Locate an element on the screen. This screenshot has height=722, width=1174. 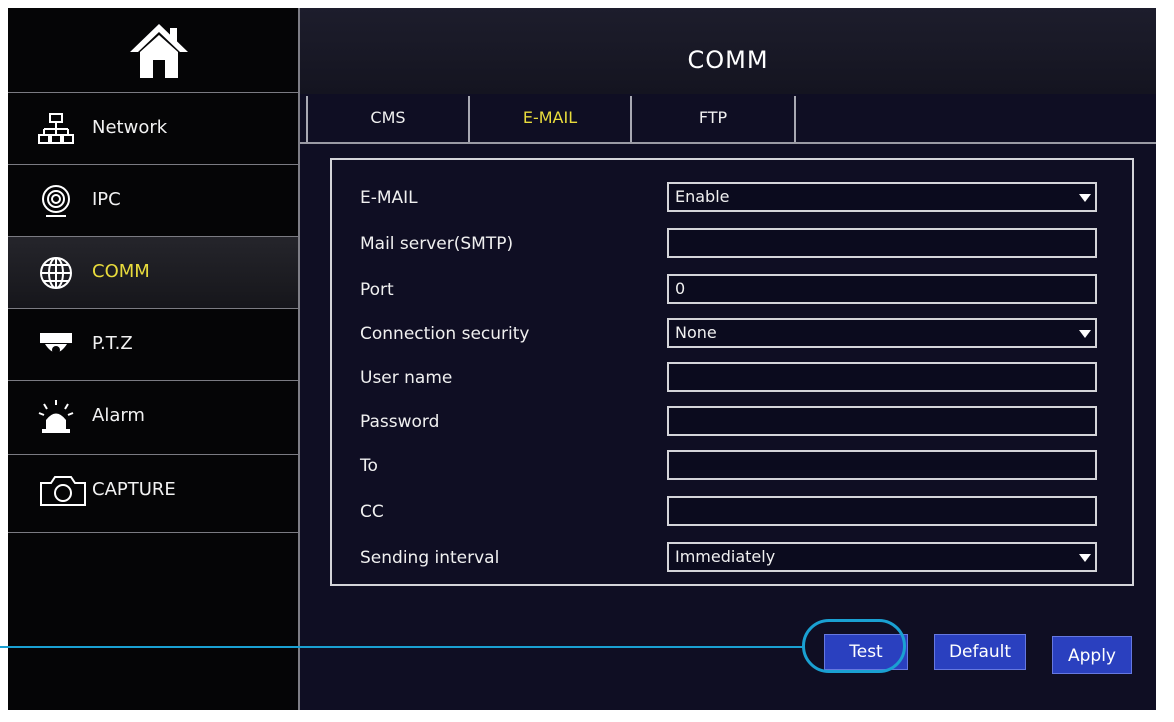
email-enable-row: E-MAIL Enable is located at coordinates (732, 196).